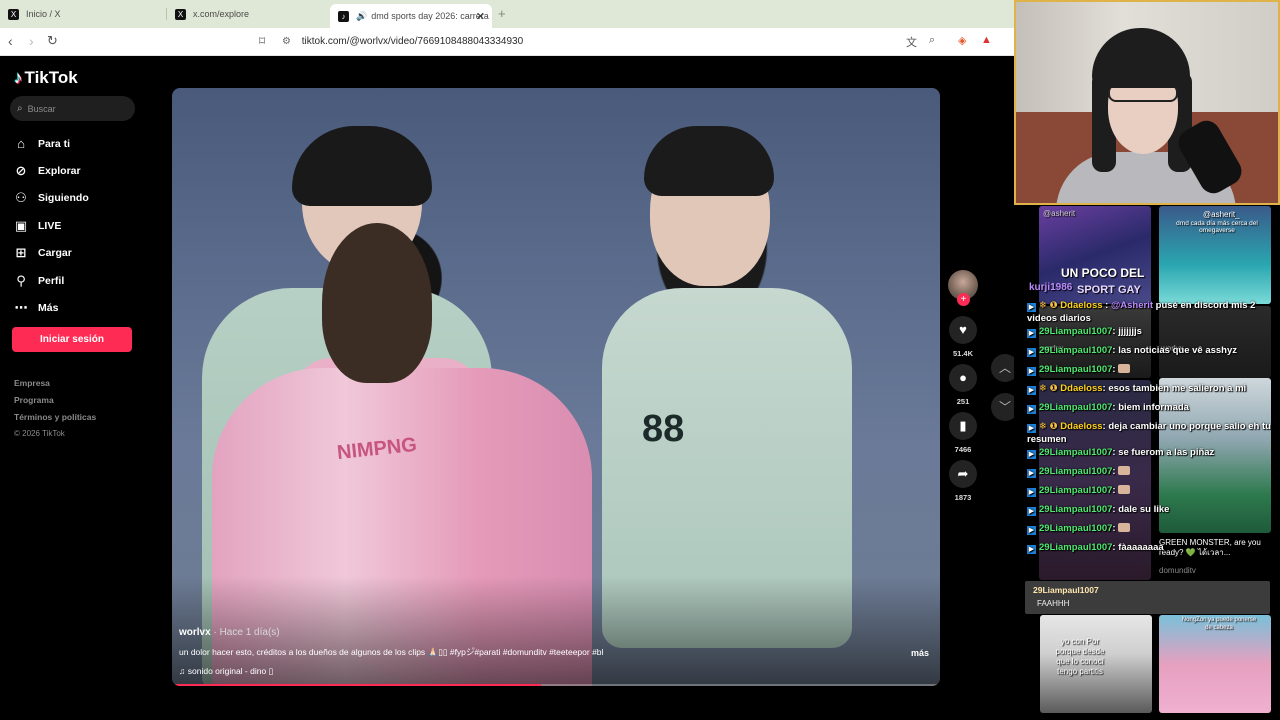  I want to click on video-sound: ♫ sonido original - dino ▯, so click(226, 671).